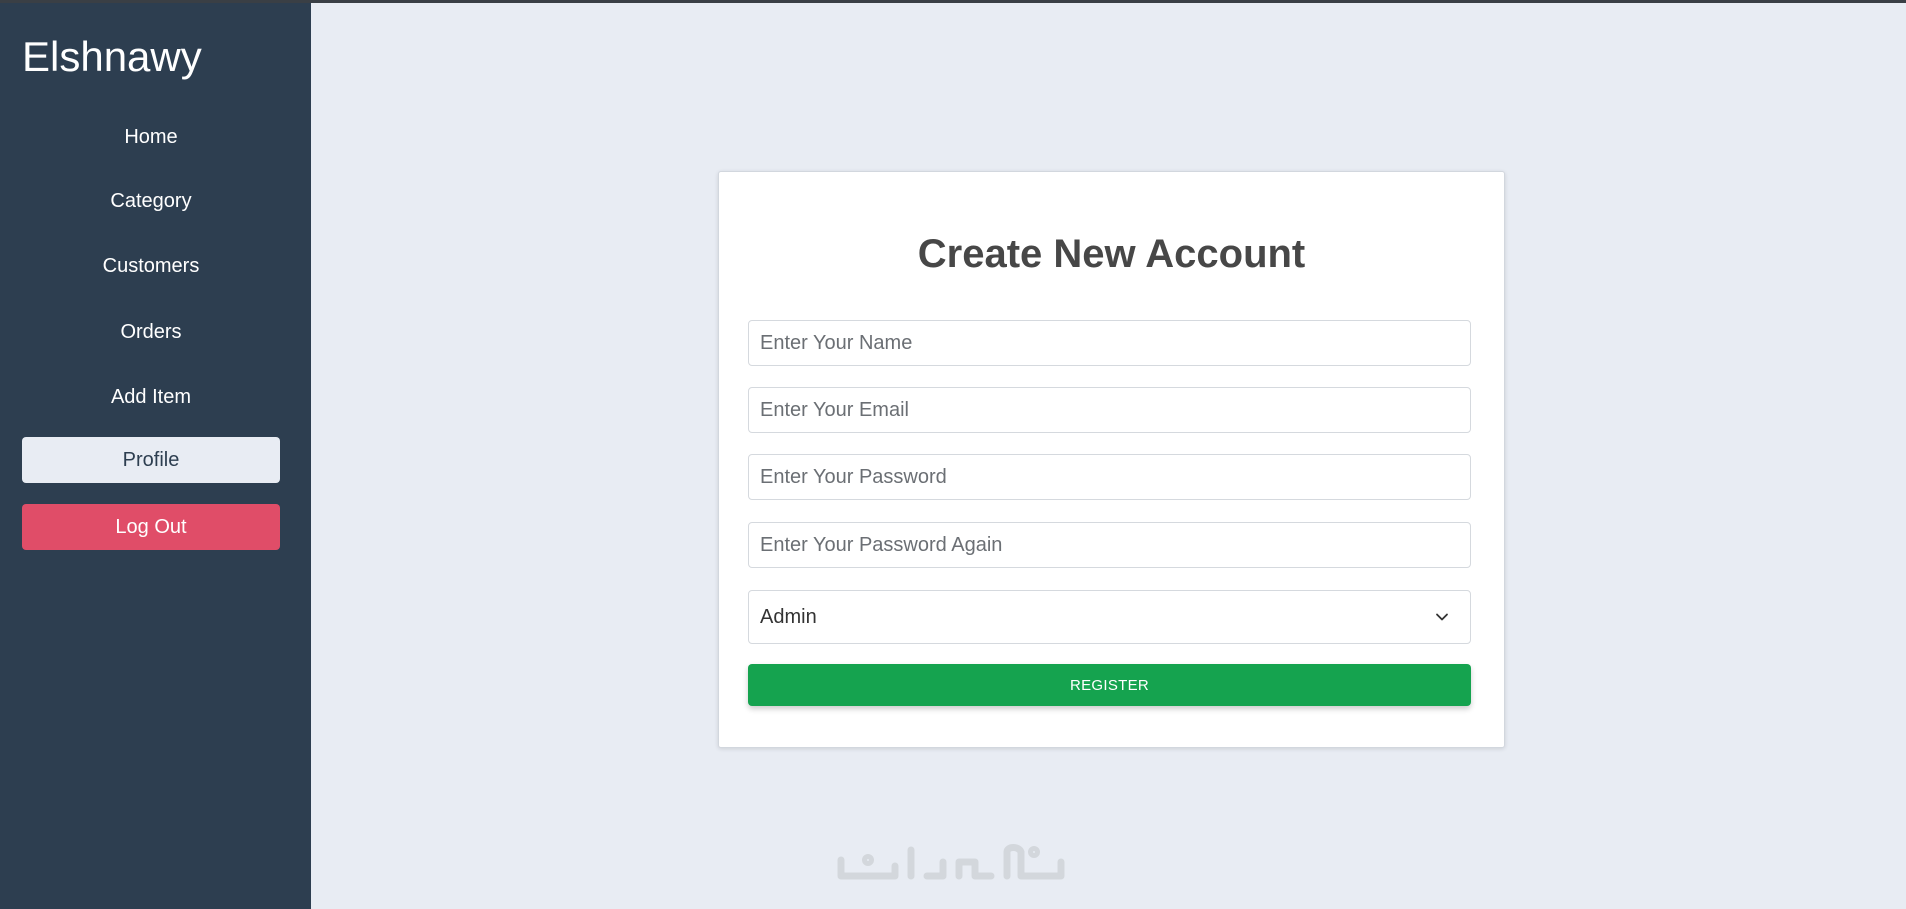 The image size is (1906, 909). Describe the element at coordinates (151, 397) in the screenshot. I see `sidebar-item-add-item: Add Item` at that location.